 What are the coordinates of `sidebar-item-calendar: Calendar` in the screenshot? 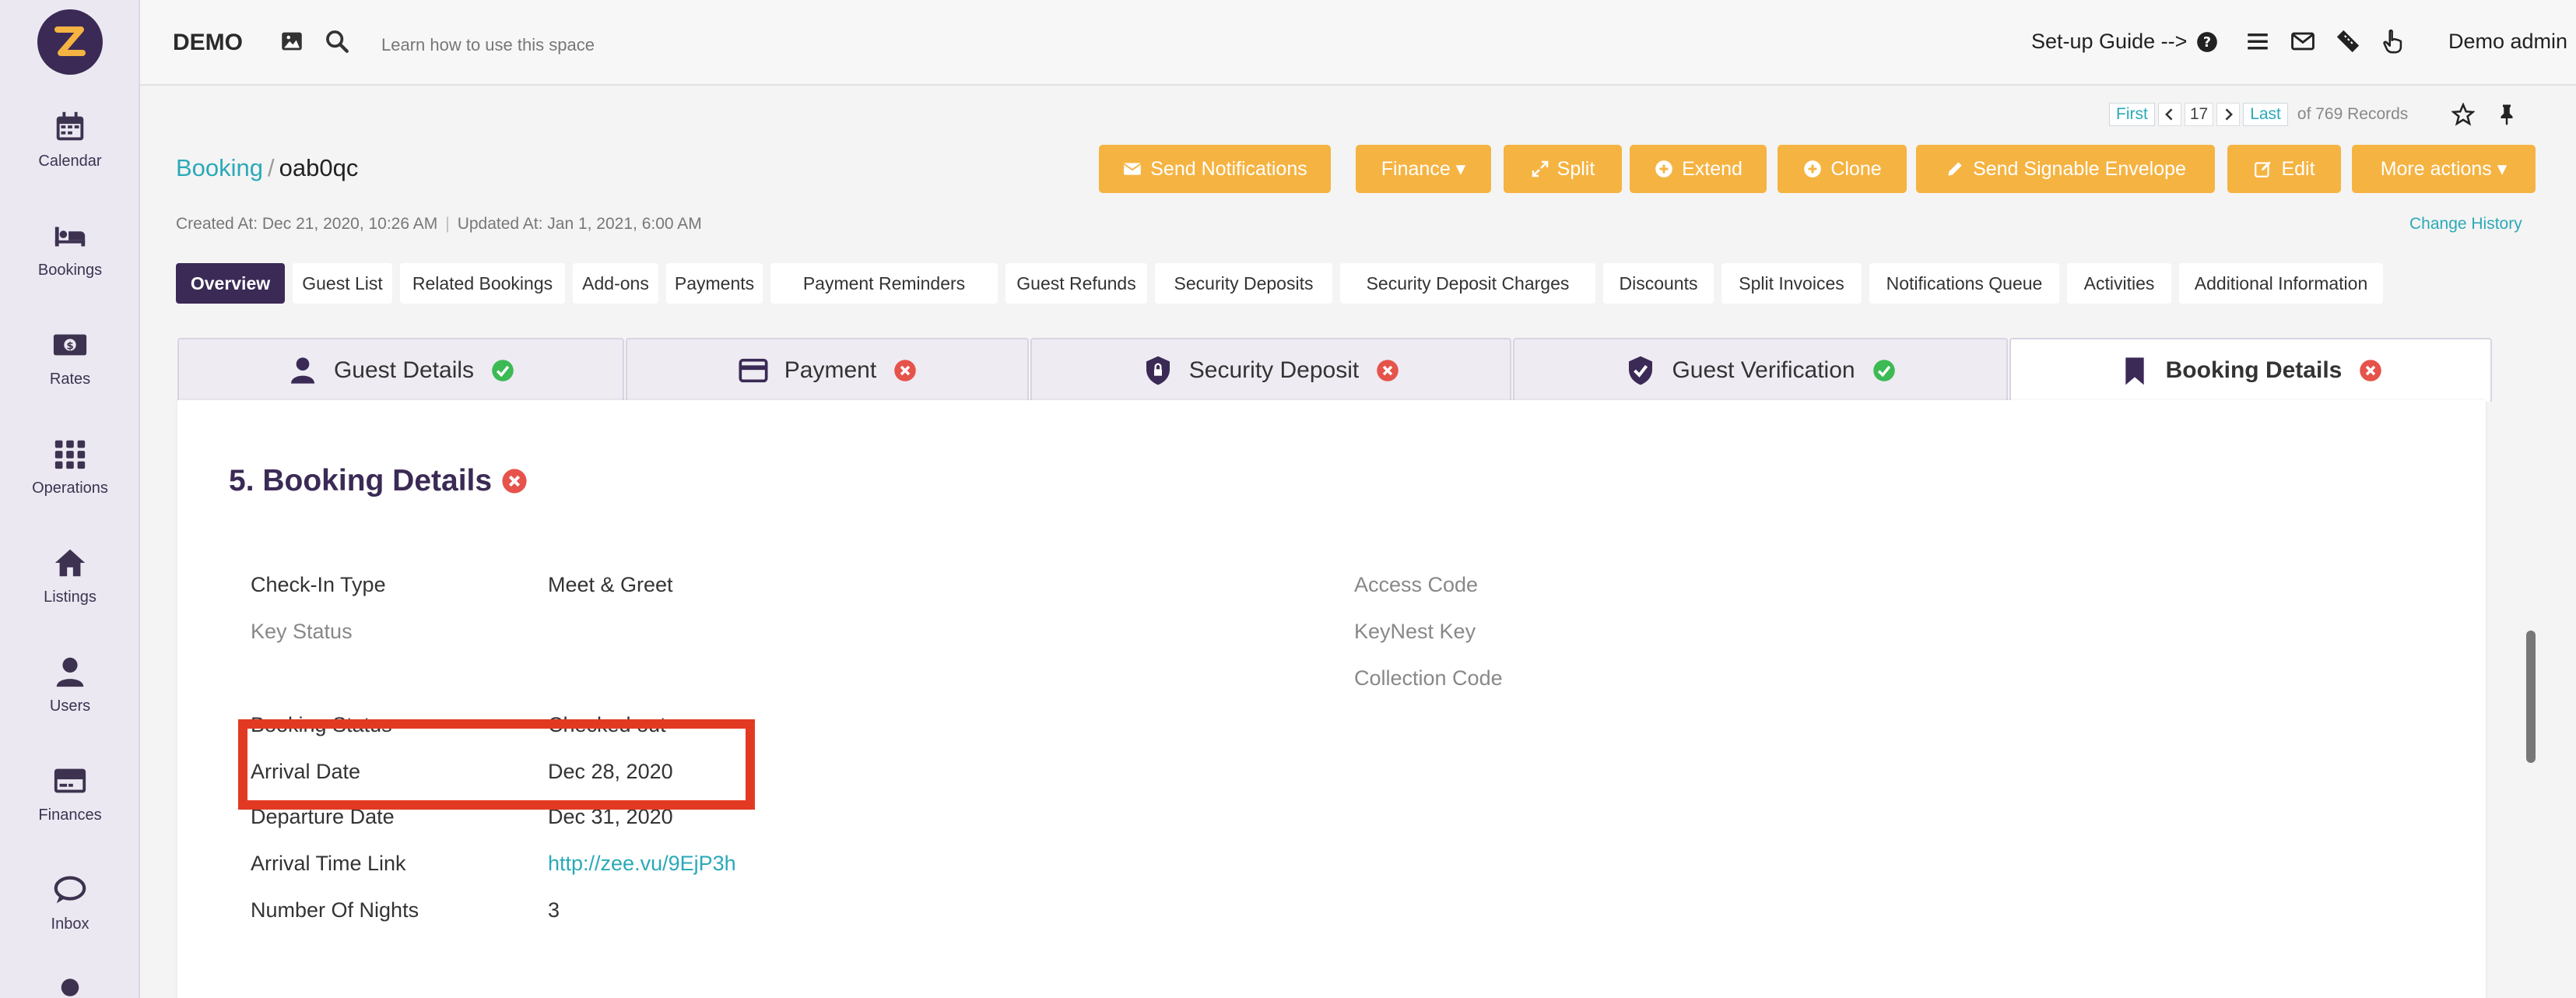 It's located at (70, 156).